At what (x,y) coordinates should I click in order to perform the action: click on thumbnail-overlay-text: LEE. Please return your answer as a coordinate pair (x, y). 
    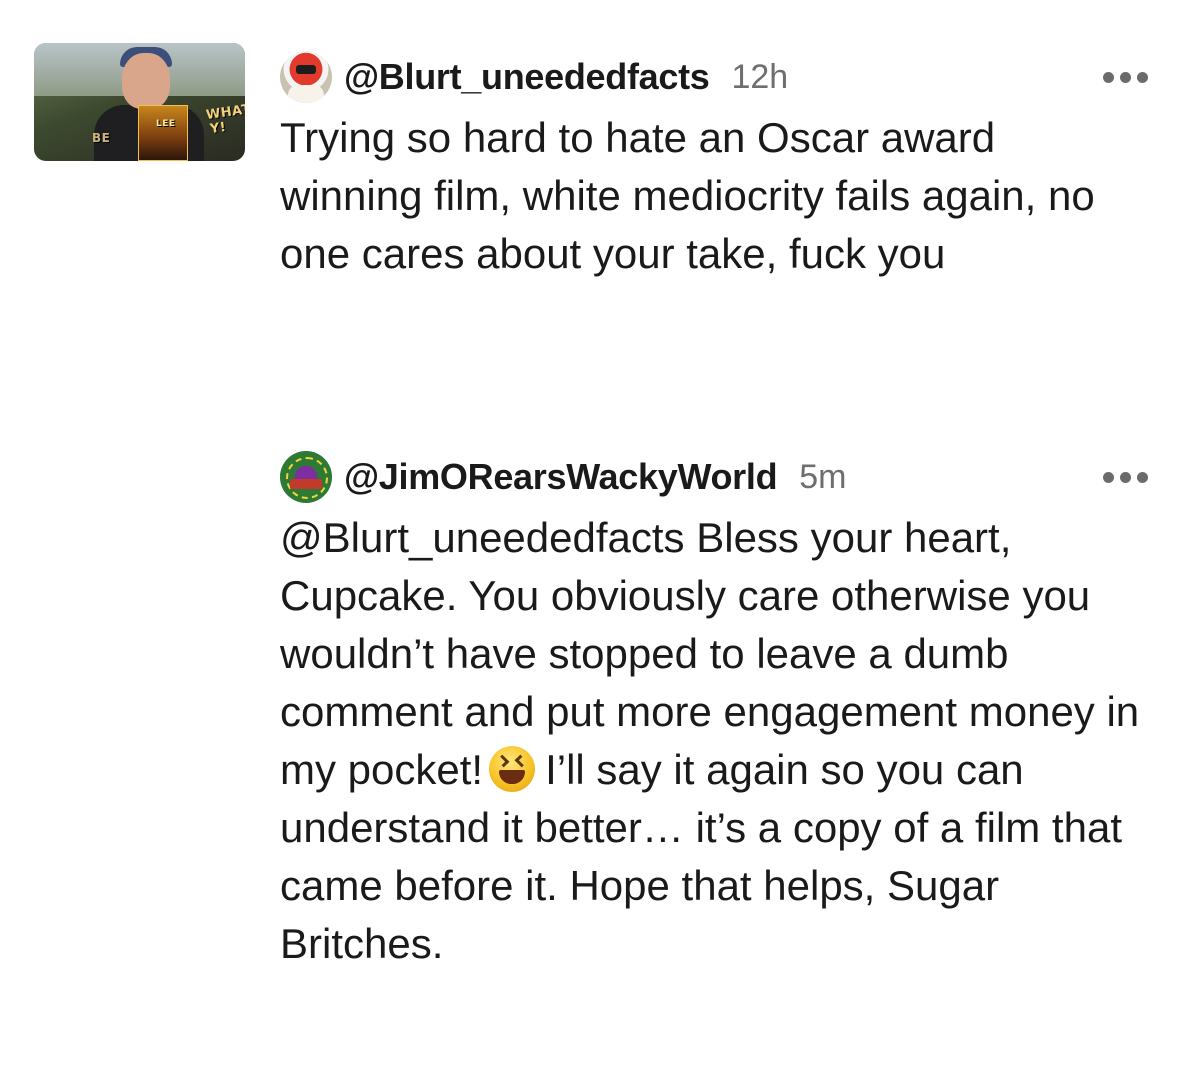
    Looking at the image, I should click on (166, 124).